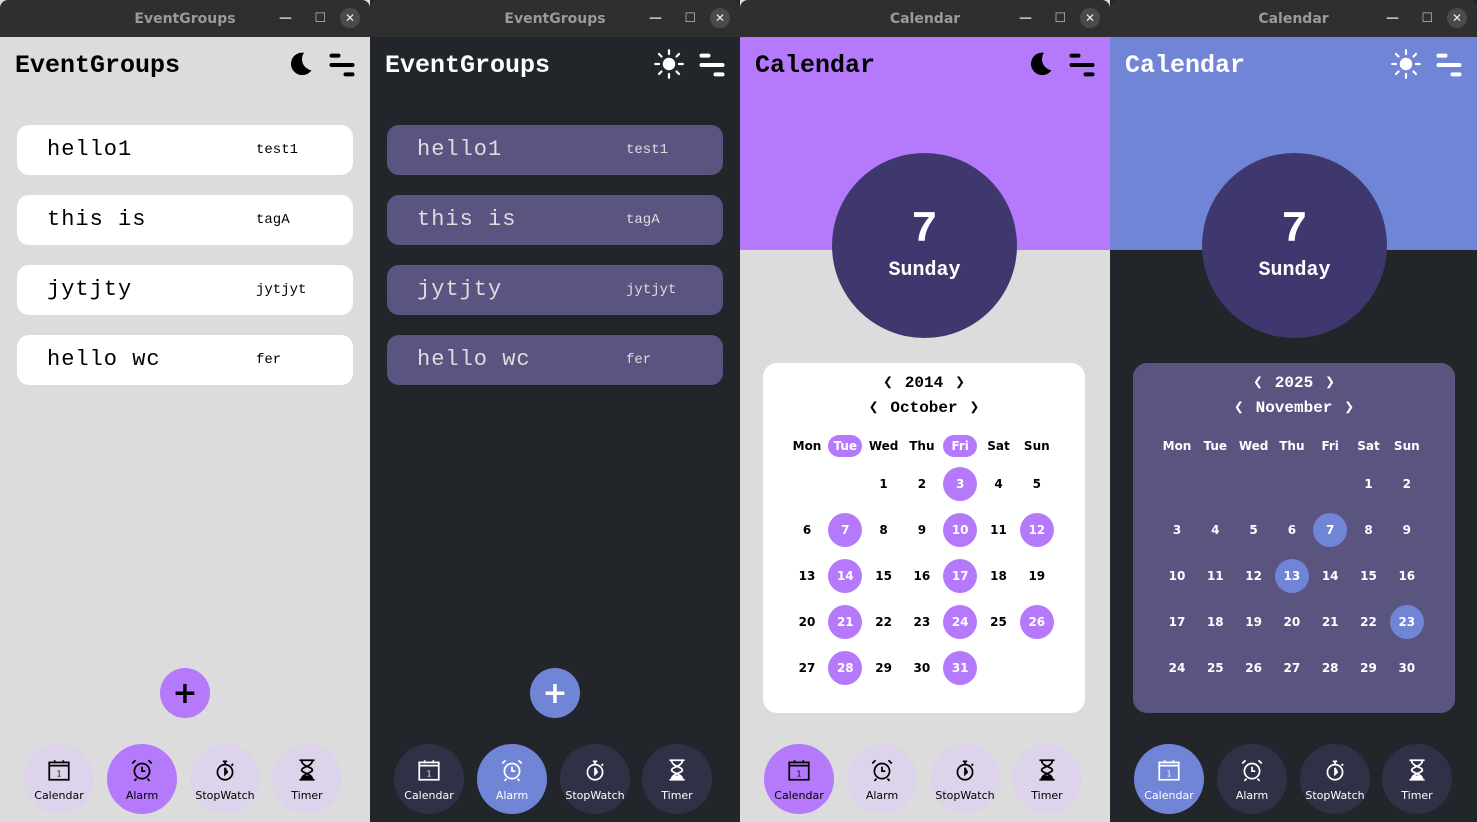 Image resolution: width=1477 pixels, height=822 pixels. What do you see at coordinates (922, 576) in the screenshot?
I see `day-cell: 16` at bounding box center [922, 576].